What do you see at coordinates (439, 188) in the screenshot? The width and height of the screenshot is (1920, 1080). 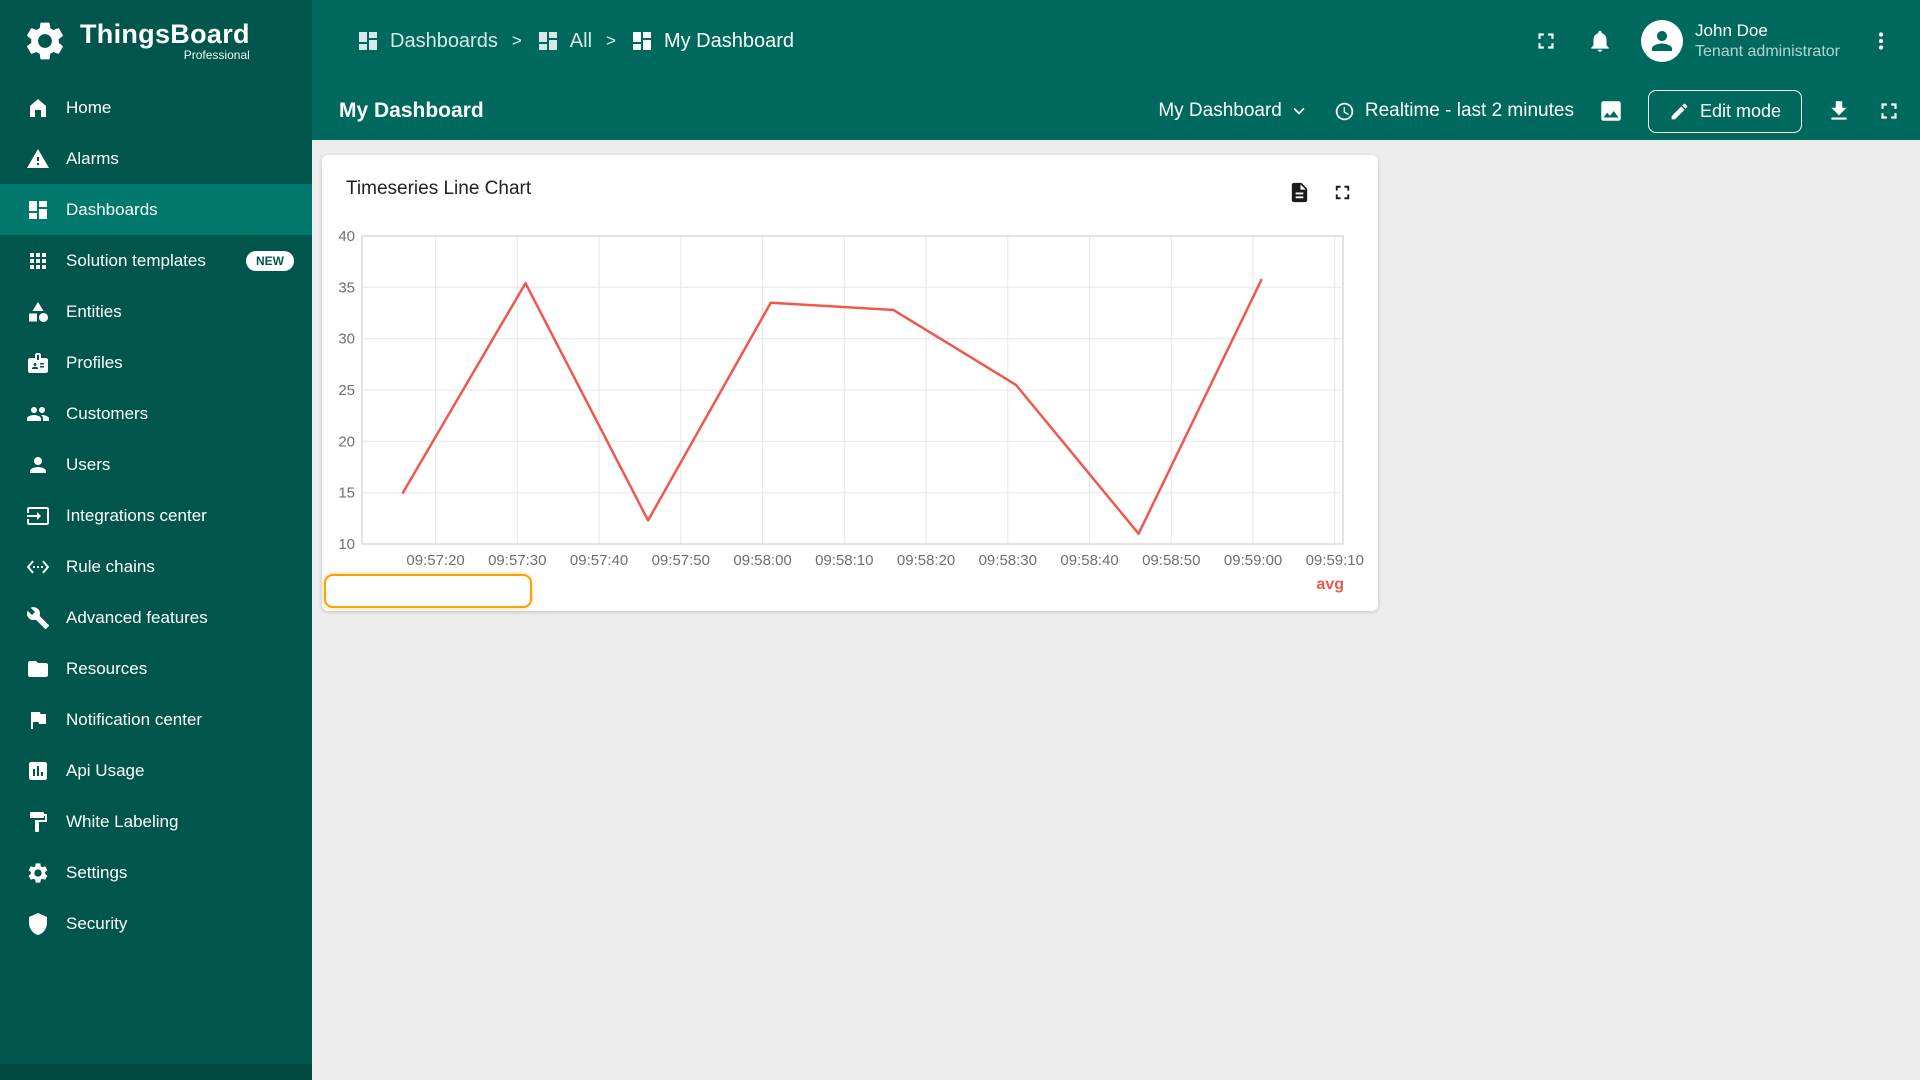 I see `widget-title: Timeseries Line Chart` at bounding box center [439, 188].